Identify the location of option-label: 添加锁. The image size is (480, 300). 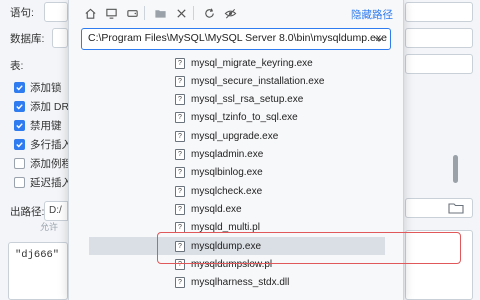
(46, 88).